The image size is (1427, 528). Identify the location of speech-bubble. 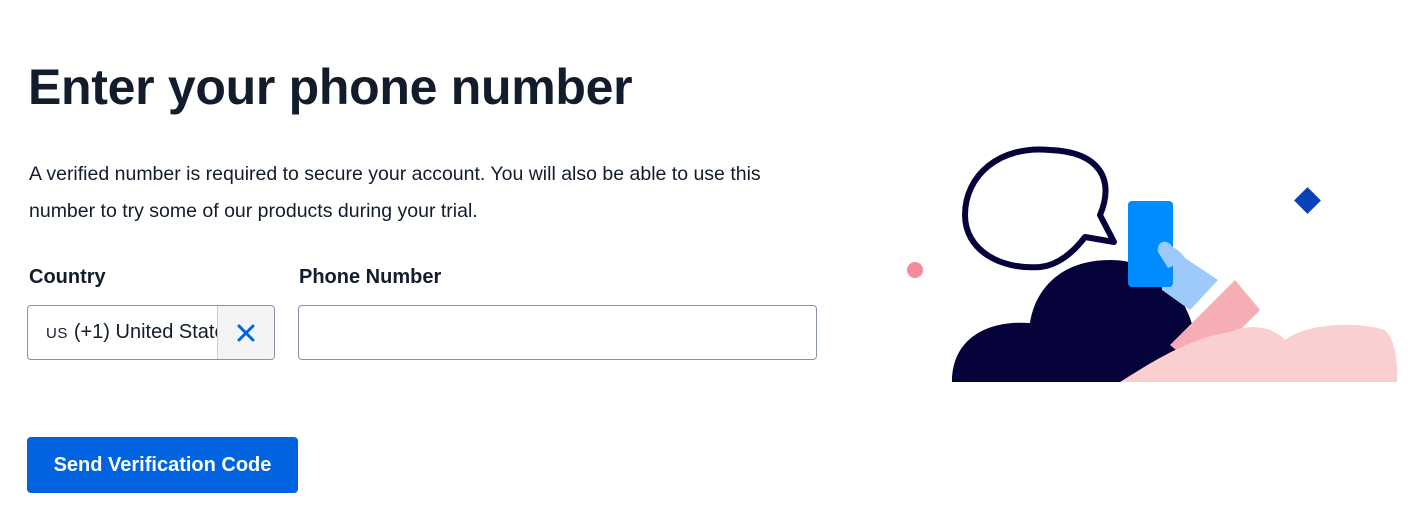
(1039, 208).